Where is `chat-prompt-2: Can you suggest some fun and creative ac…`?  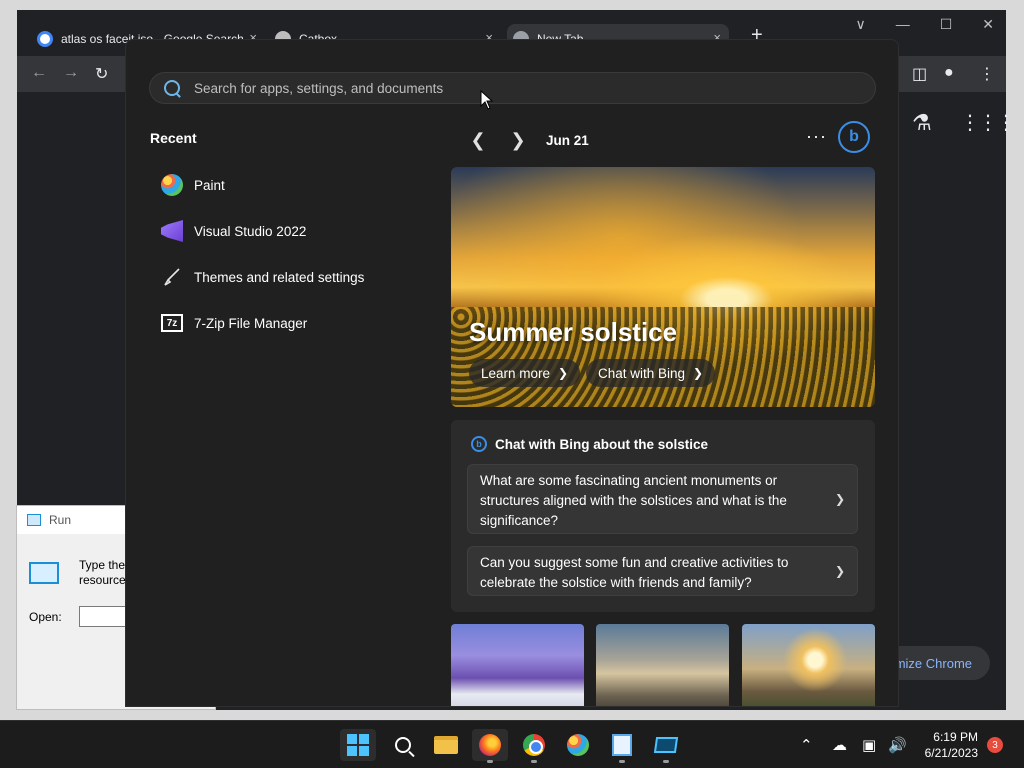 chat-prompt-2: Can you suggest some fun and creative ac… is located at coordinates (662, 571).